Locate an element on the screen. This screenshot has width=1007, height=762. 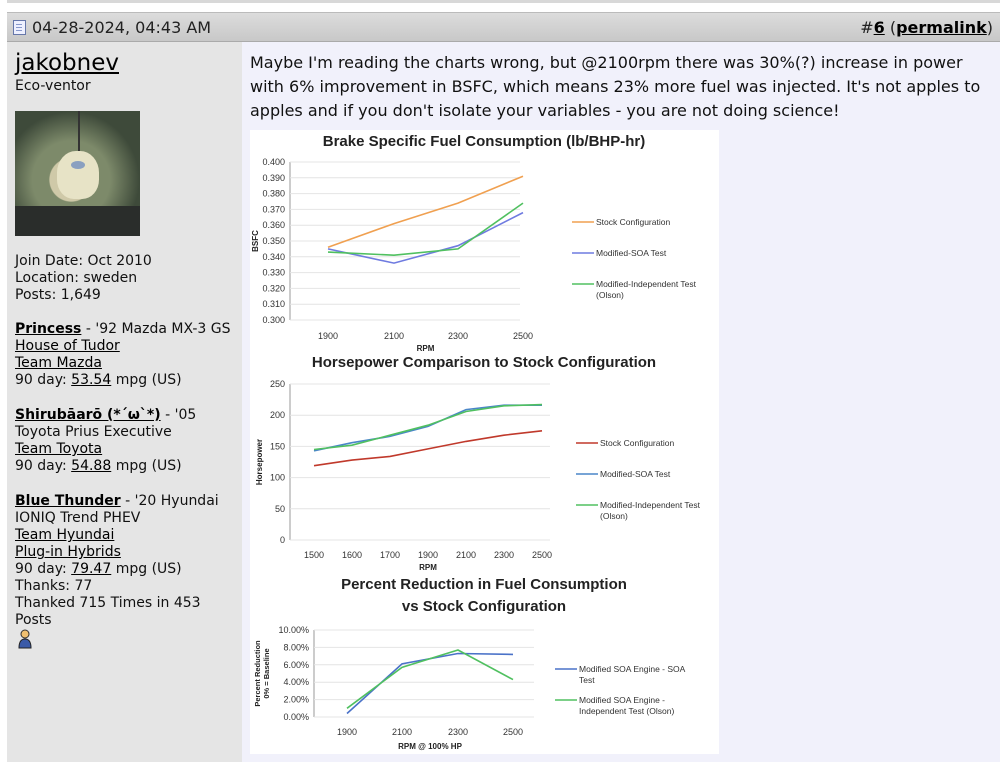
chart-1-x-tick: 2500 is located at coordinates (523, 336).